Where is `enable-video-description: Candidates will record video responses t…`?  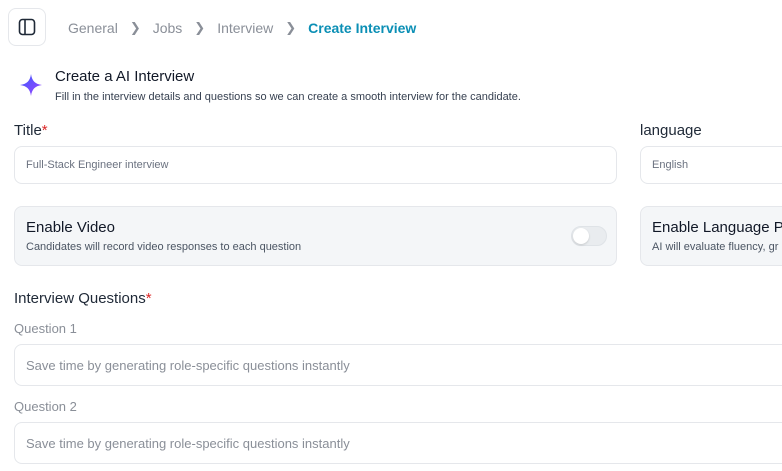
enable-video-description: Candidates will record video responses t… is located at coordinates (164, 247).